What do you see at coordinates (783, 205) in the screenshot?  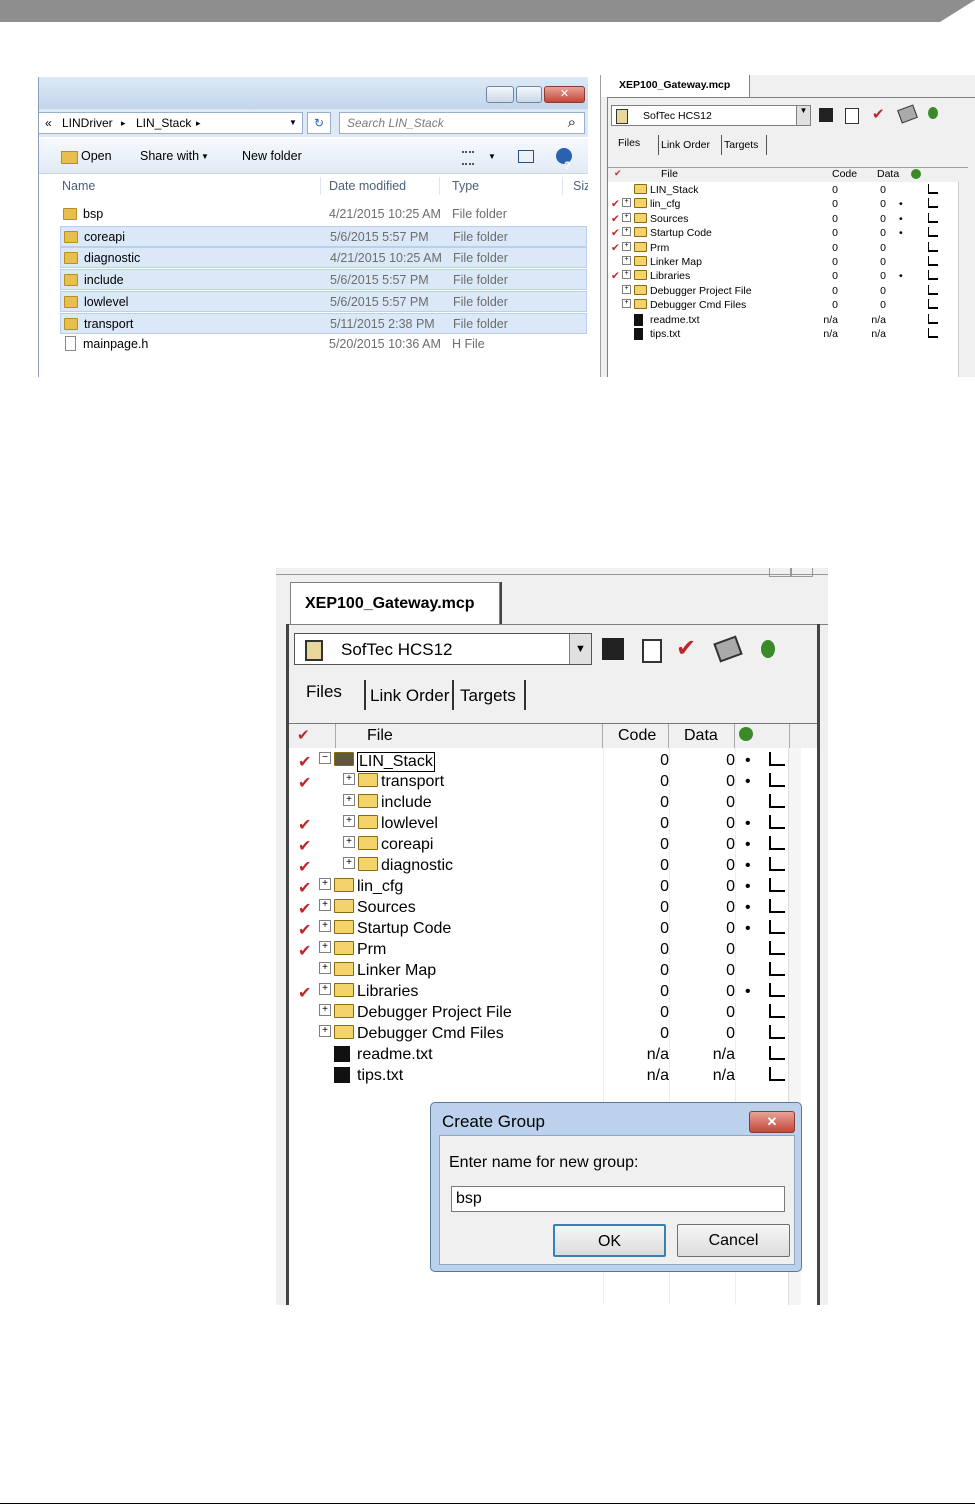 I see `tree-row: ✔ + lin_cfg 0 0 •` at bounding box center [783, 205].